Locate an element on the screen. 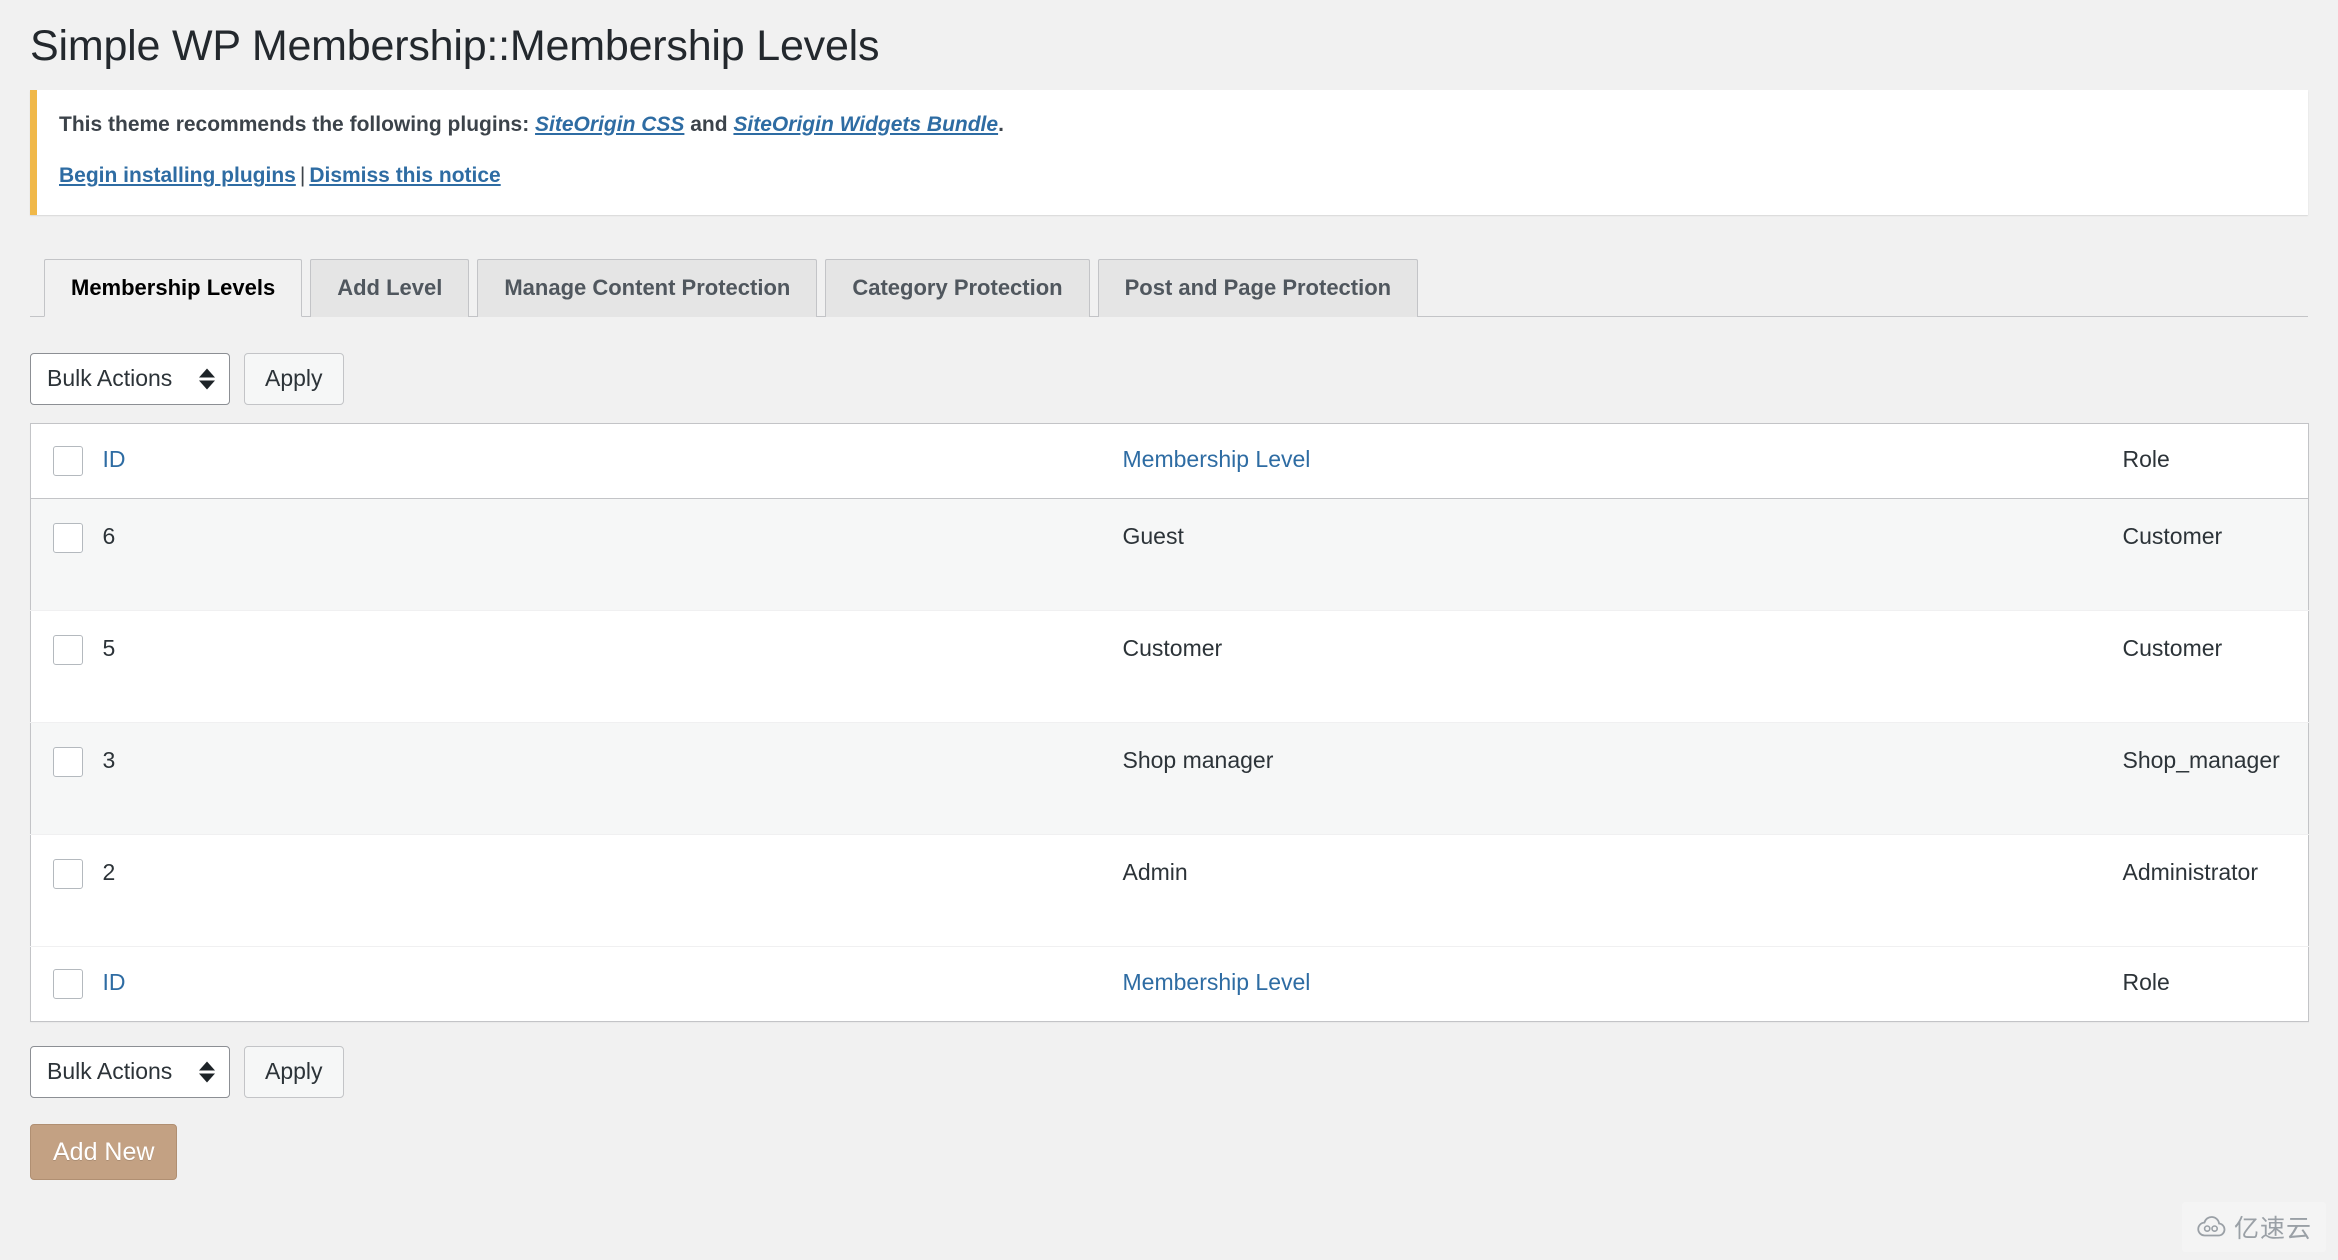 Image resolution: width=2338 pixels, height=1260 pixels. siteorigin-widgets-bundle-link: SiteOrigin Widgets Bundle is located at coordinates (865, 124).